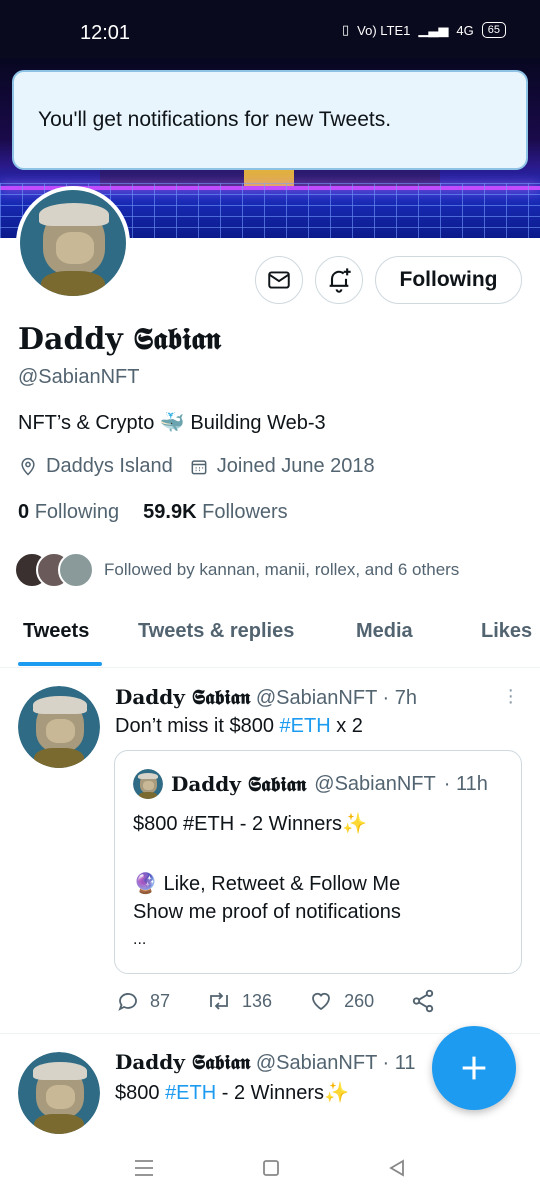  I want to click on share-button, so click(423, 1001).